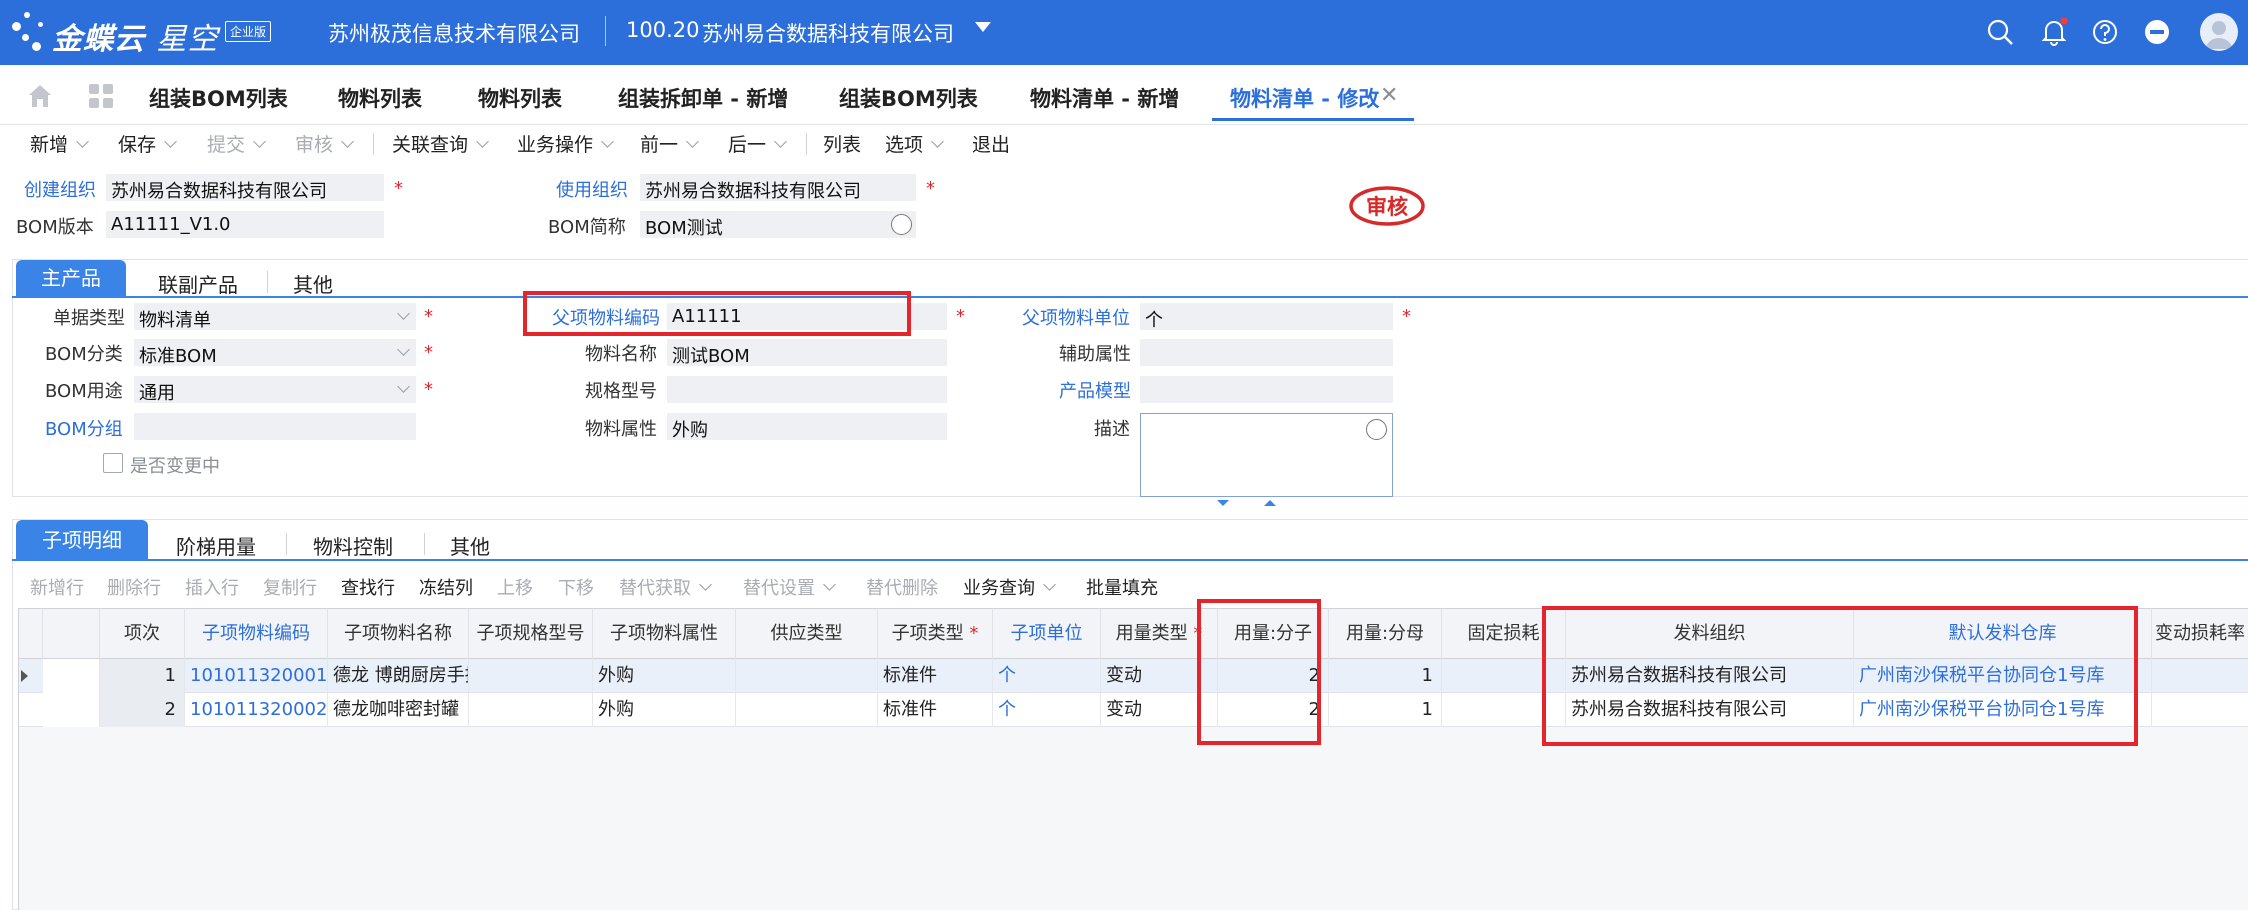 This screenshot has height=910, width=2248. I want to click on create-org-field: 苏州易合数据科技有限公司, so click(245, 187).